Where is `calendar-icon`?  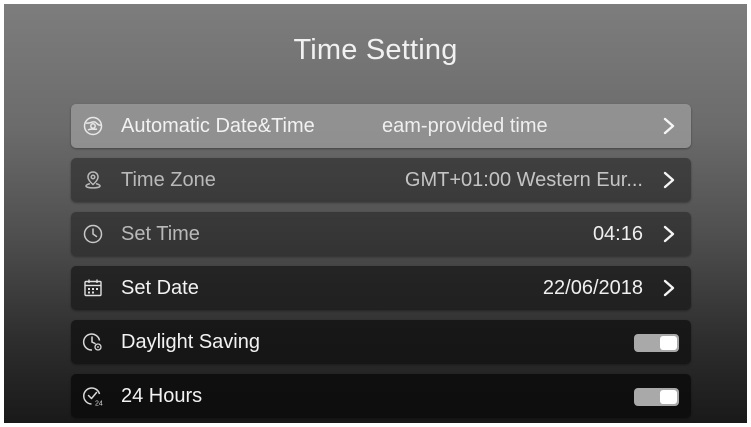 calendar-icon is located at coordinates (93, 288).